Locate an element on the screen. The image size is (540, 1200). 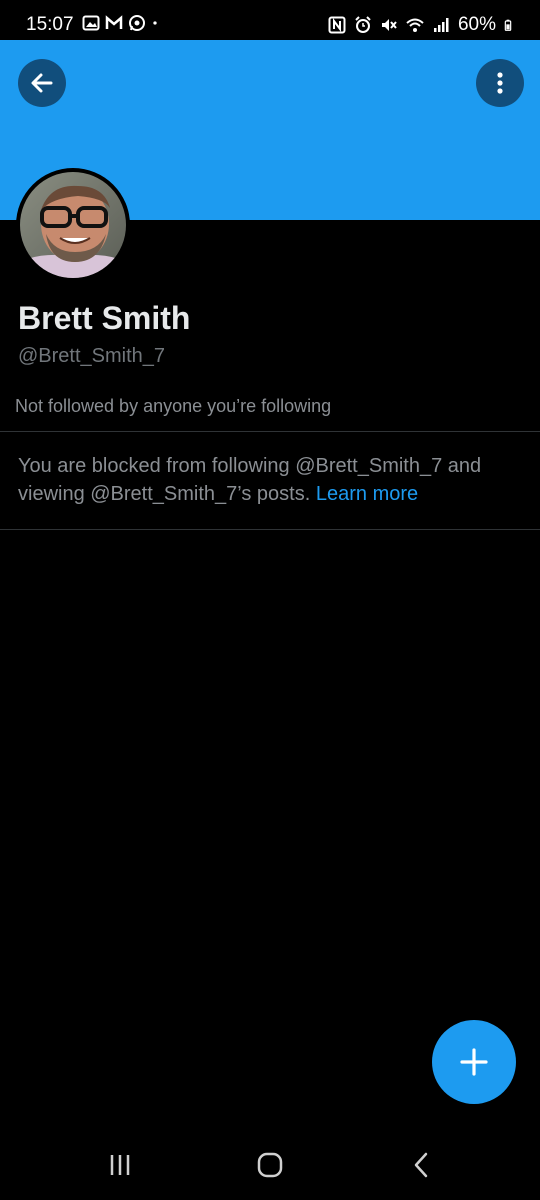
nav-back-button is located at coordinates (422, 1165).